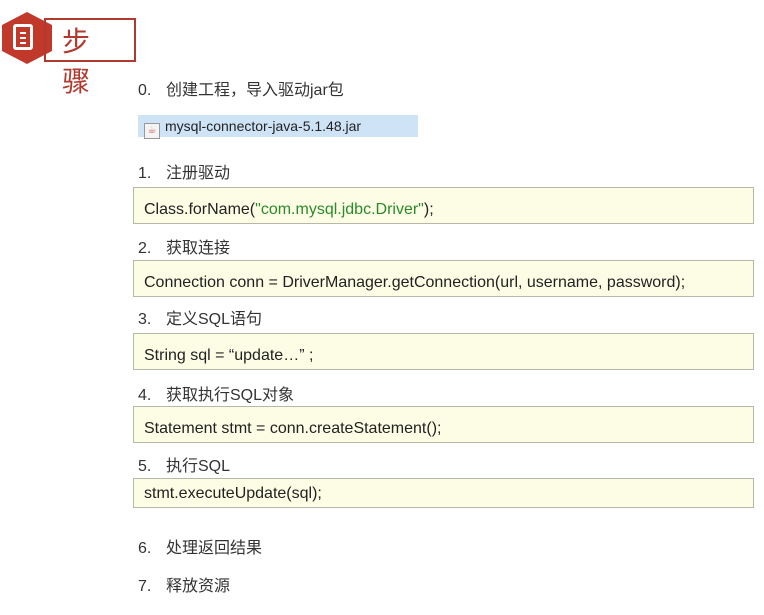 The width and height of the screenshot is (764, 615). Describe the element at coordinates (443, 424) in the screenshot. I see `code-create-statement: Statement stmt = conn.createStatement();` at that location.